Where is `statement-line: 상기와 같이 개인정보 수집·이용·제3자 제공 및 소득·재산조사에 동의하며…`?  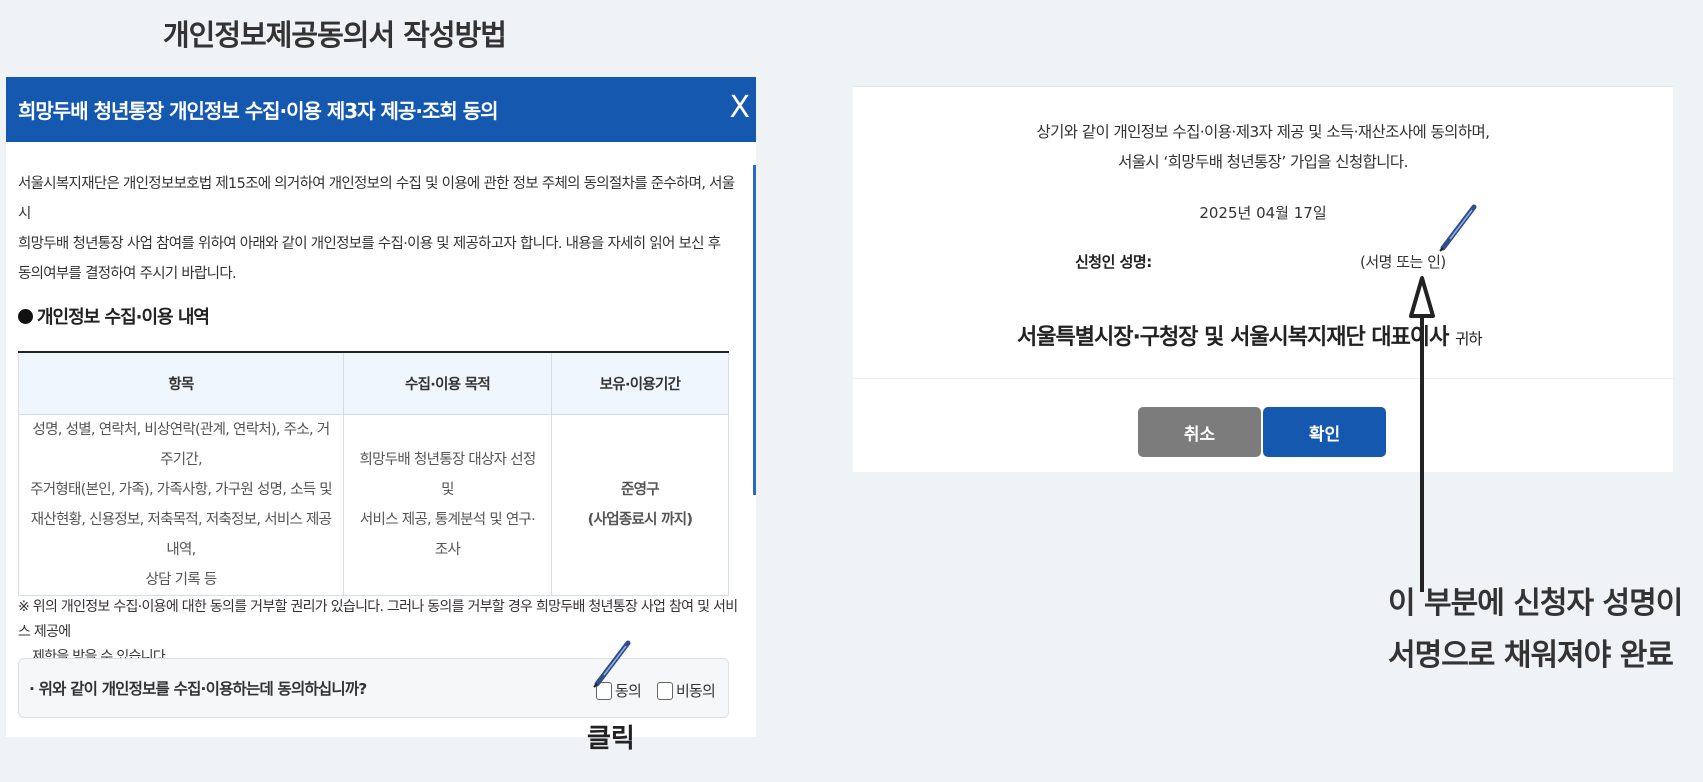
statement-line: 상기와 같이 개인정보 수집·이용·제3자 제공 및 소득·재산조사에 동의하며… is located at coordinates (1263, 132).